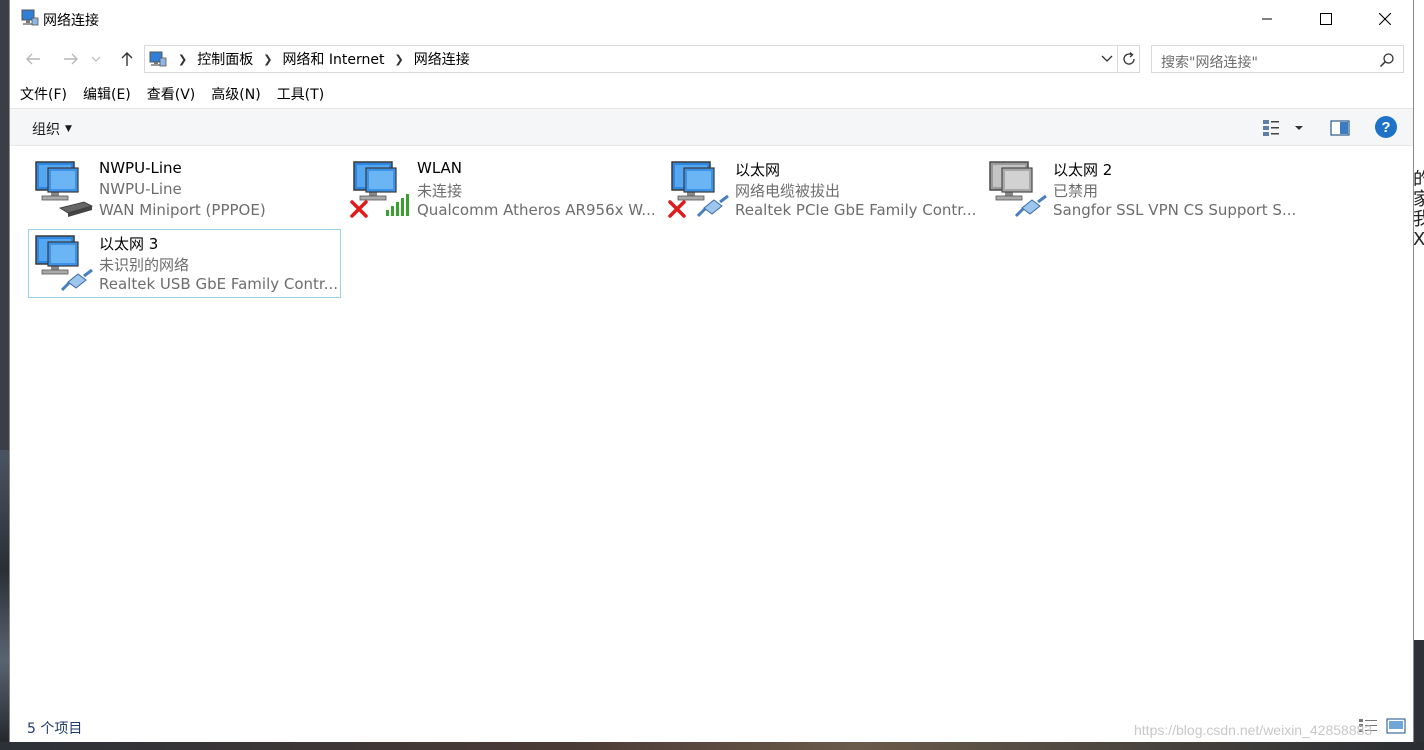 Image resolution: width=1424 pixels, height=750 pixels. What do you see at coordinates (42, 95) in the screenshot?
I see `menu-file: 文件(F)` at bounding box center [42, 95].